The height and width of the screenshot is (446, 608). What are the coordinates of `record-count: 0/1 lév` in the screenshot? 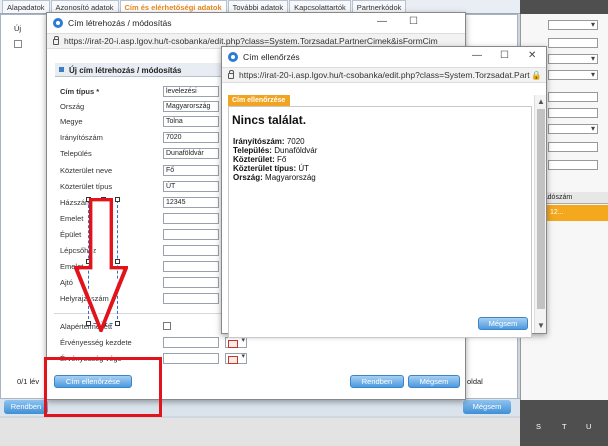 It's located at (28, 381).